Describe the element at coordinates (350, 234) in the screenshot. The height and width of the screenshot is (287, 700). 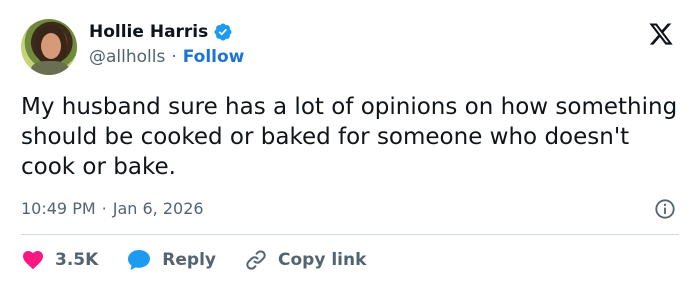
I see `divider` at that location.